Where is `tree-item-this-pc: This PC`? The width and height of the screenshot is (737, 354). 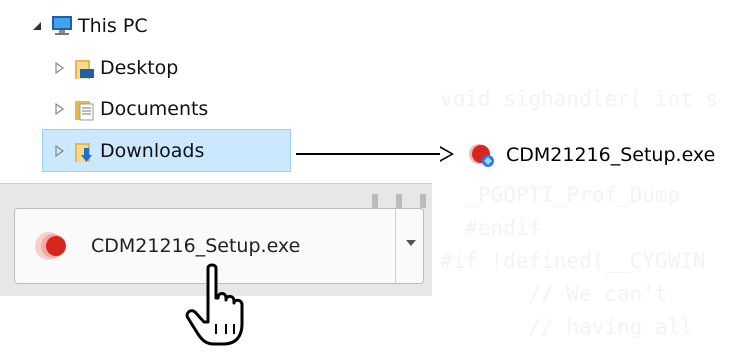
tree-item-this-pc: This PC is located at coordinates (89, 26).